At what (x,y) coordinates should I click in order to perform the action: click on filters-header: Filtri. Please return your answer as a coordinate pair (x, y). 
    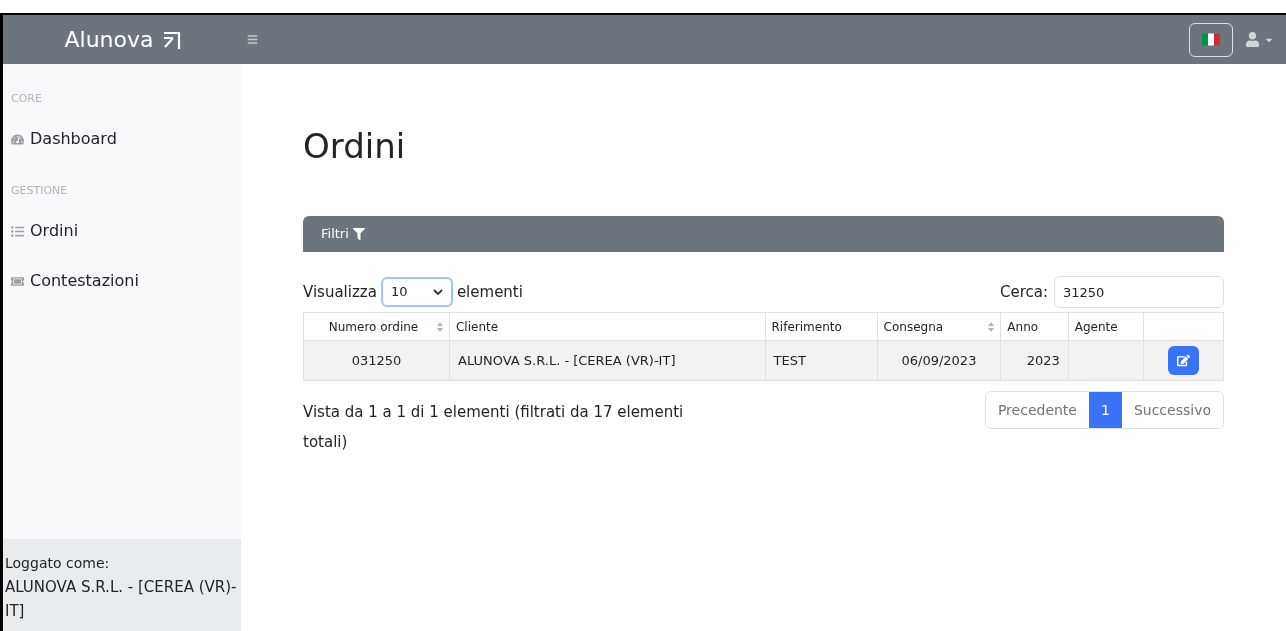
    Looking at the image, I should click on (763, 234).